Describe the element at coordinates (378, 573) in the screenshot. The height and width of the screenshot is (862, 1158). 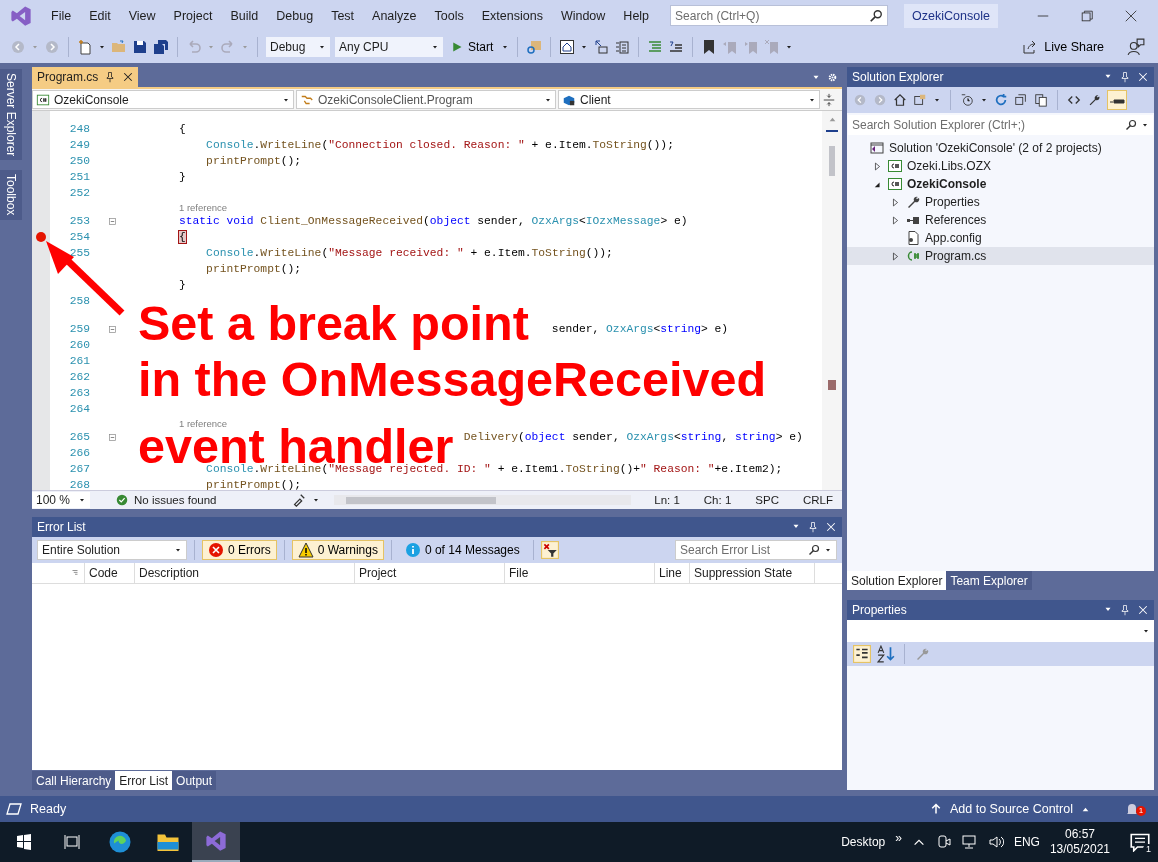
I see `column-header: Project` at that location.